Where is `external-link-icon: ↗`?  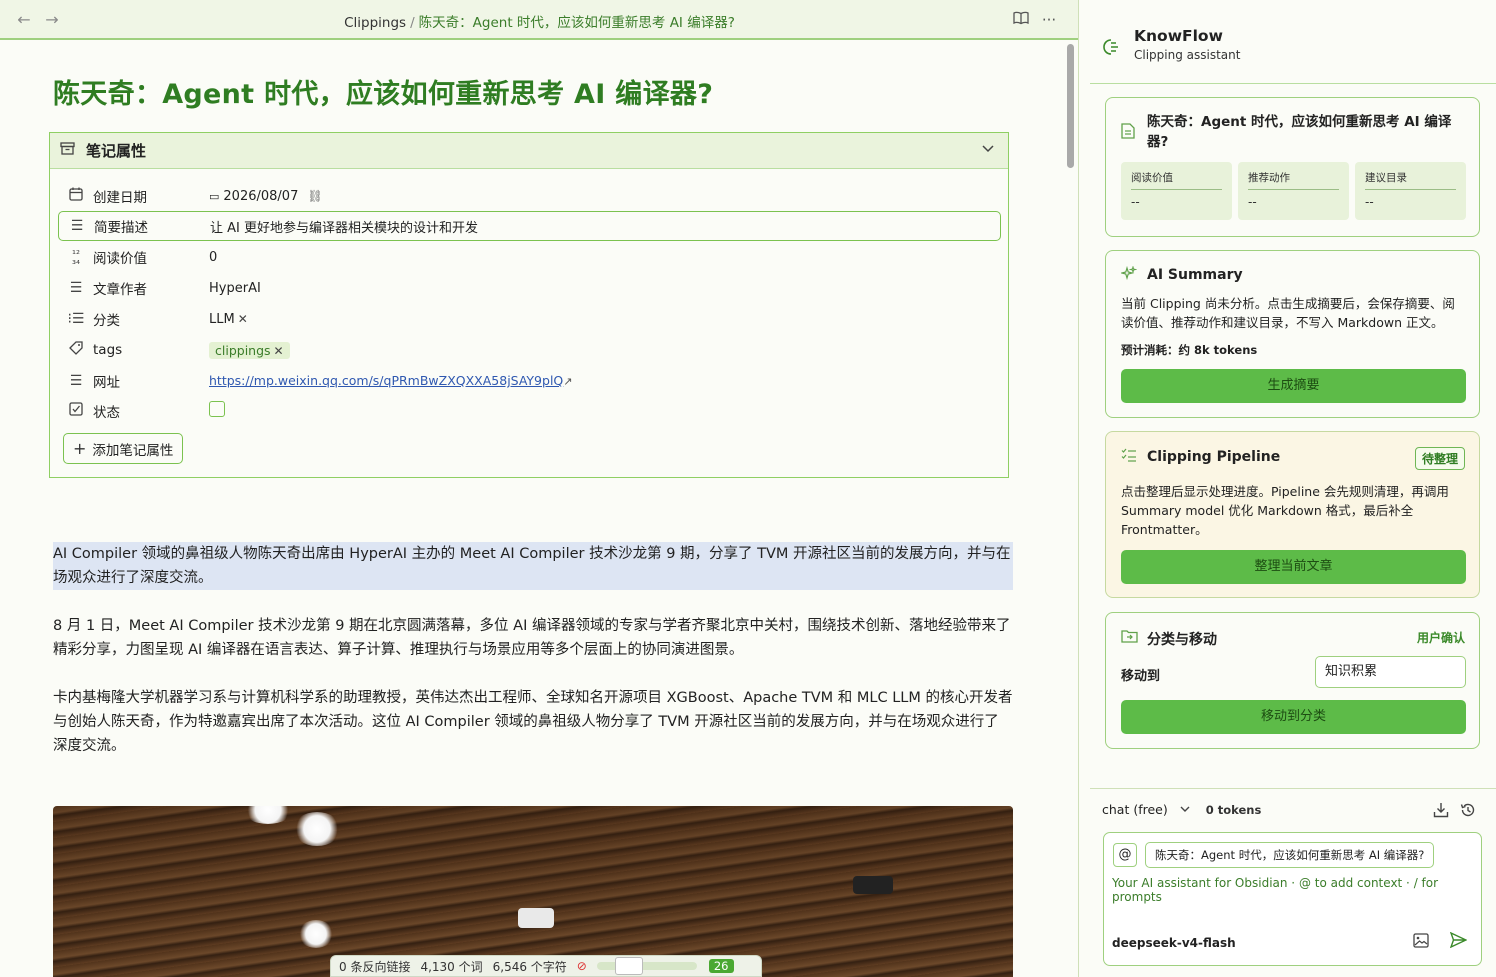
external-link-icon: ↗ is located at coordinates (567, 381).